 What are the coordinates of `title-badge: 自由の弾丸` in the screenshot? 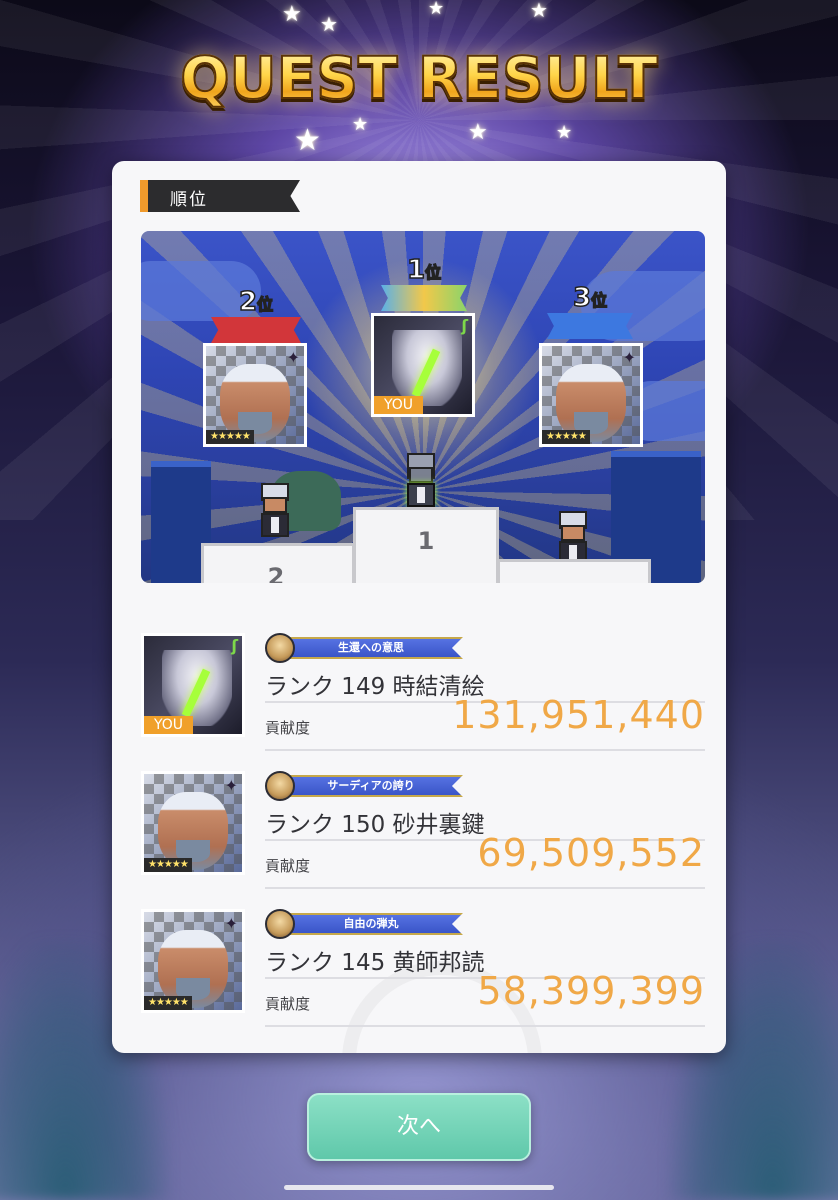 It's located at (365, 924).